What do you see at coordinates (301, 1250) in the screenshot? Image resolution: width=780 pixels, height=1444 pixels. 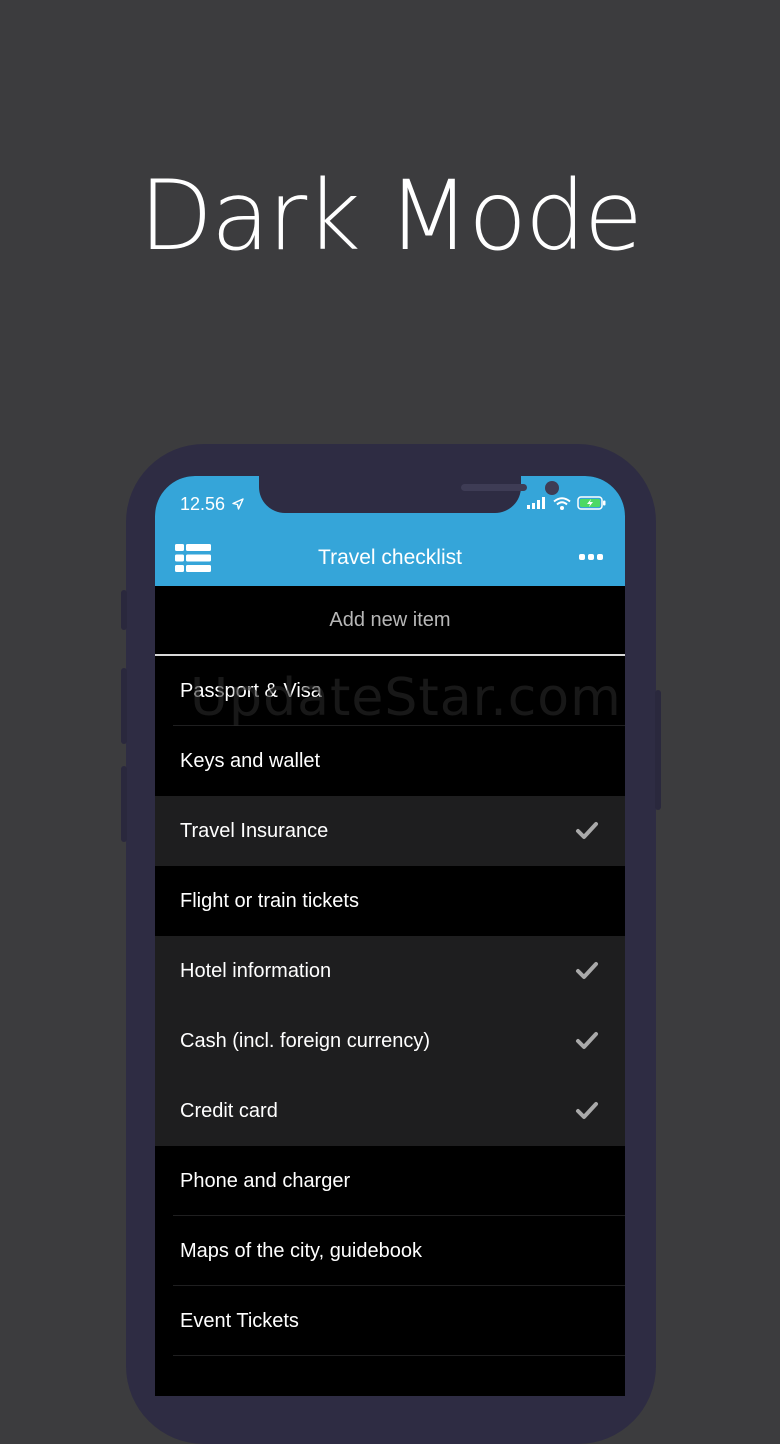 I see `checklist-item-label: Maps of the city, guidebook` at bounding box center [301, 1250].